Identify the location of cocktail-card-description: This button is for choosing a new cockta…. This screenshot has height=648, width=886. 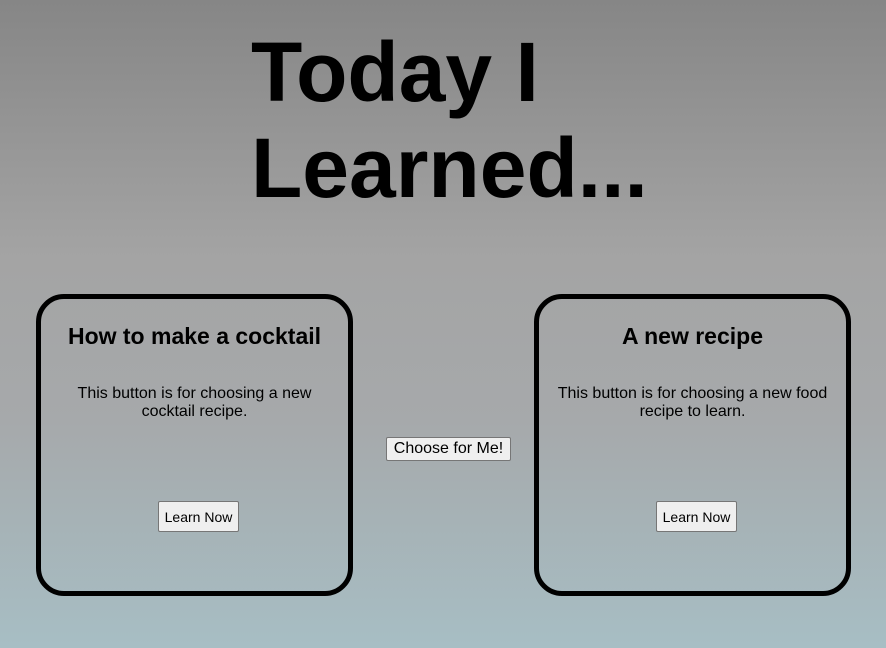
(194, 402).